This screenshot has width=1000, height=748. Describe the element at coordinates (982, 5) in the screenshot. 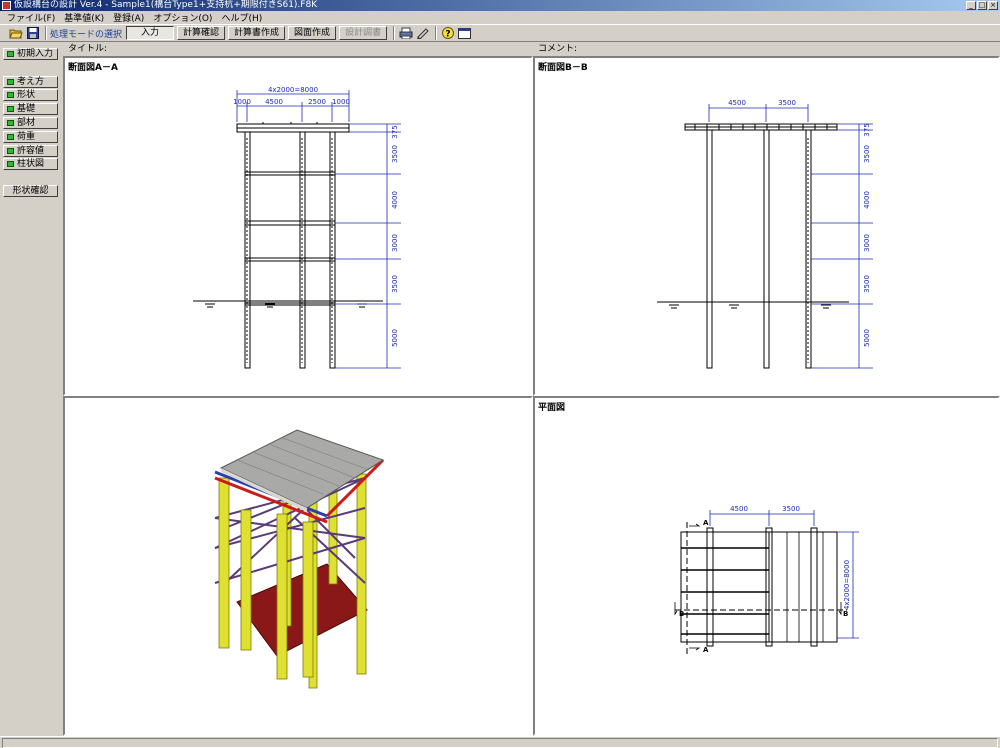

I see `maximize-button: □` at that location.